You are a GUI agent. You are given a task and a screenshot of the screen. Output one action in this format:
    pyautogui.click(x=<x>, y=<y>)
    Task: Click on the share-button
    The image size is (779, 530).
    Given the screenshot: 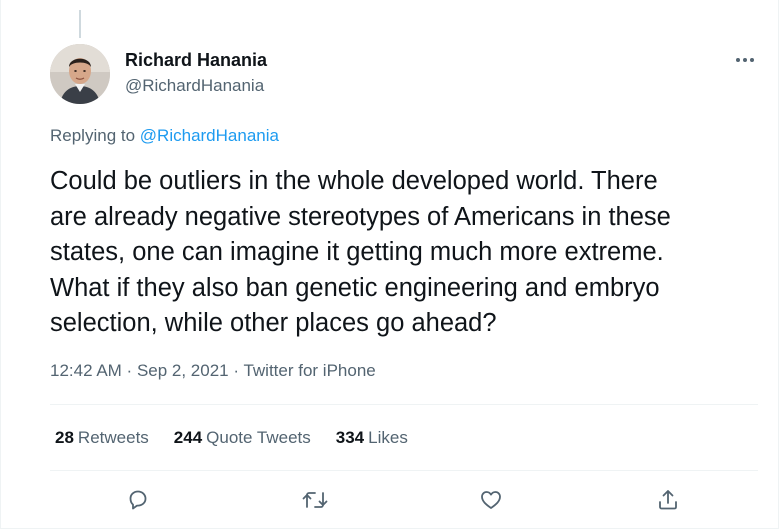 What is the action you would take?
    pyautogui.click(x=668, y=500)
    